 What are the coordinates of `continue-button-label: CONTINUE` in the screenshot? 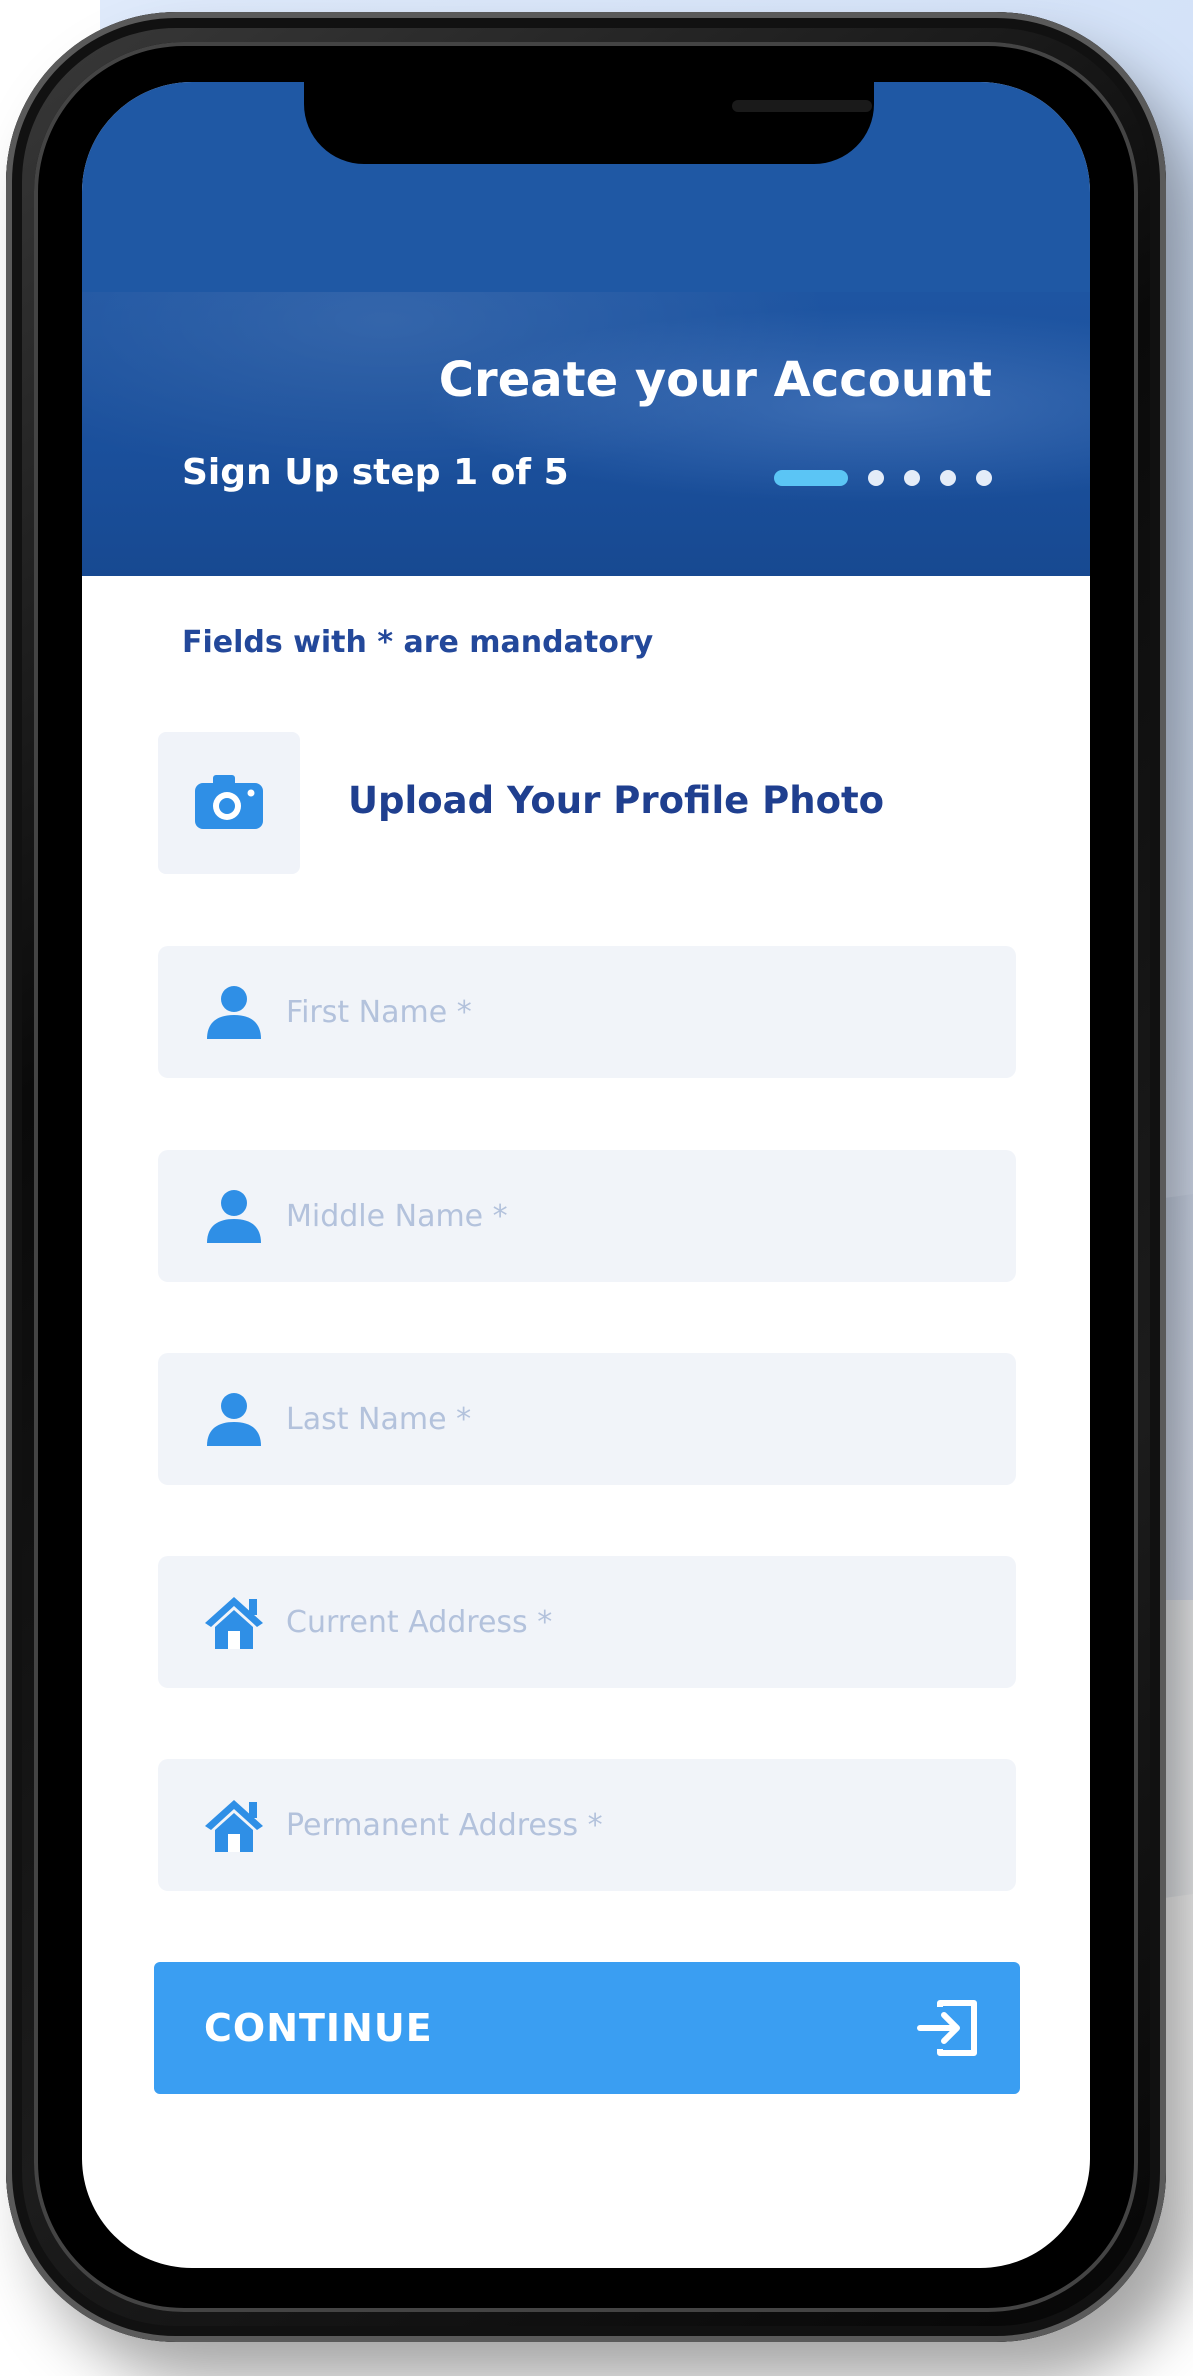 It's located at (318, 2028).